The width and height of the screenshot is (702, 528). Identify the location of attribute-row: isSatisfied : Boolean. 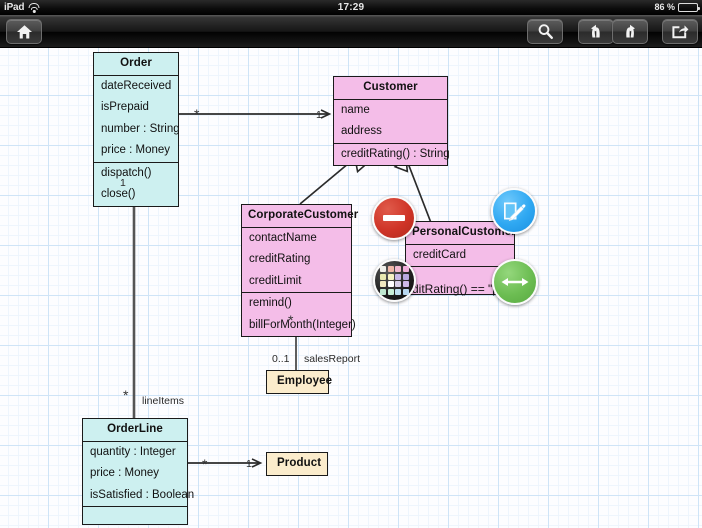
(142, 494).